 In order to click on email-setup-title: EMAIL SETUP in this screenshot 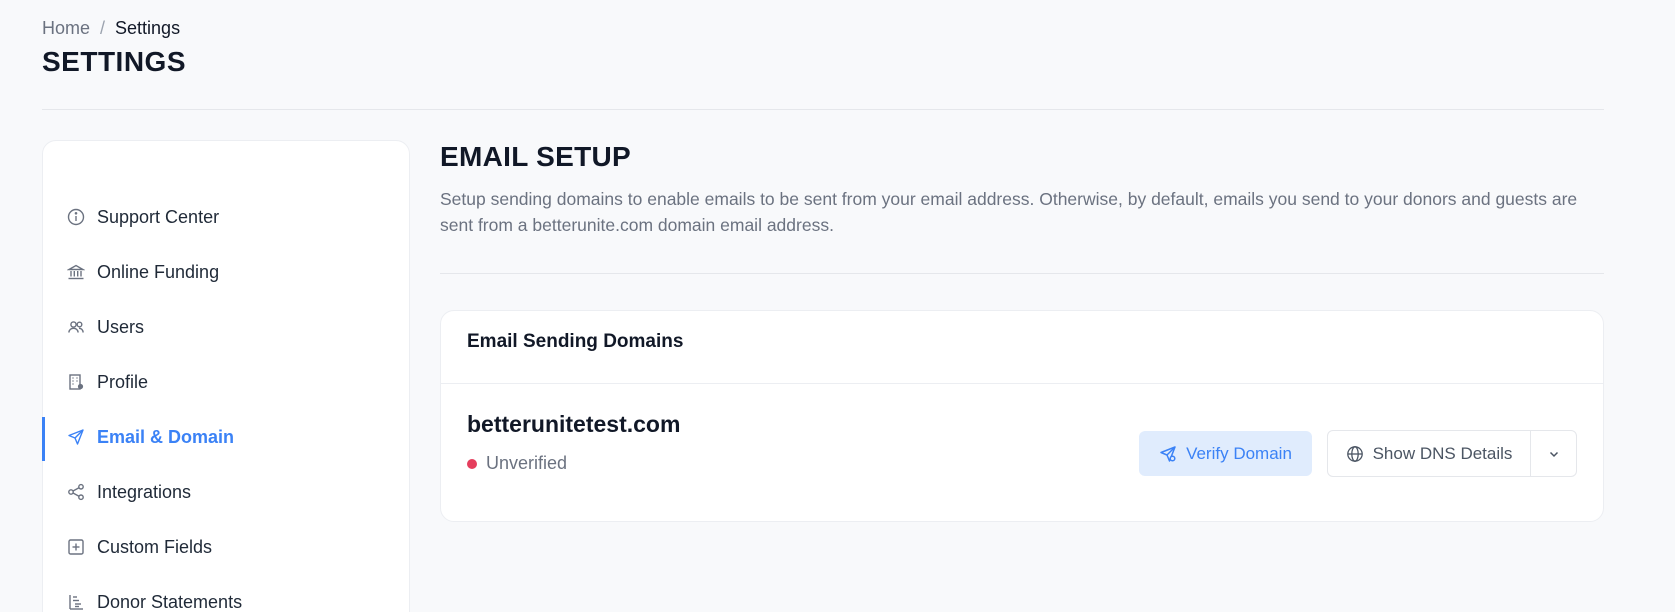, I will do `click(536, 156)`.